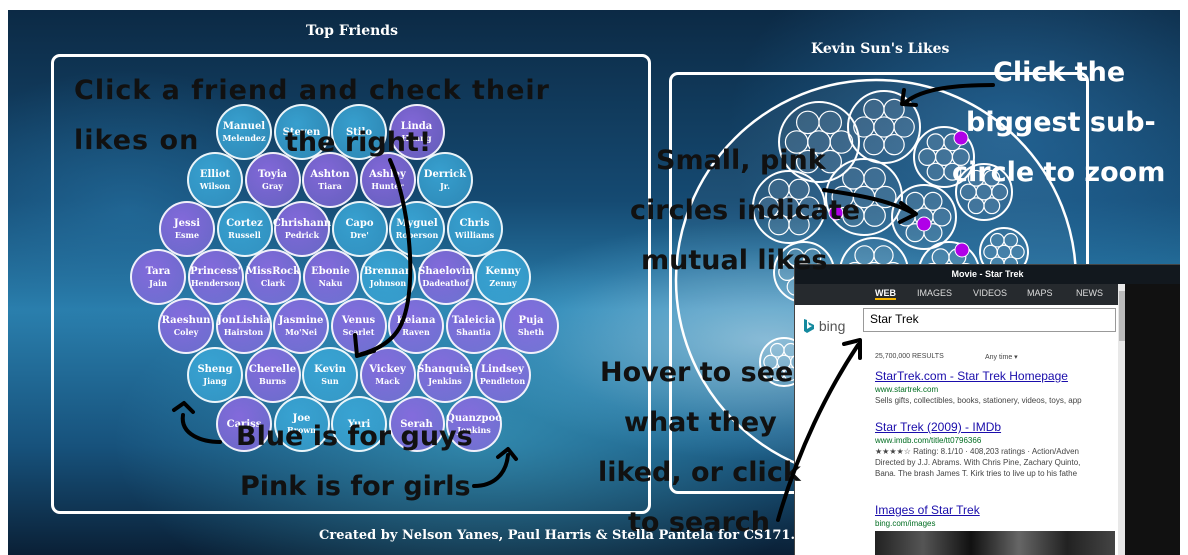 This screenshot has width=1188, height=555. I want to click on arrow-to-big-circle, so click(949, 93).